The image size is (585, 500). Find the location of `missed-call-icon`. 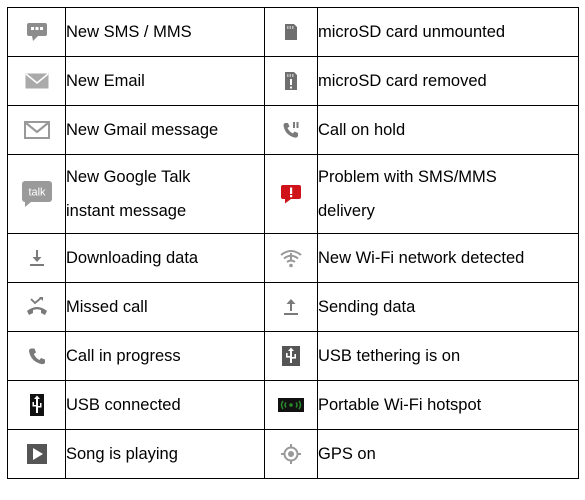

missed-call-icon is located at coordinates (37, 307).